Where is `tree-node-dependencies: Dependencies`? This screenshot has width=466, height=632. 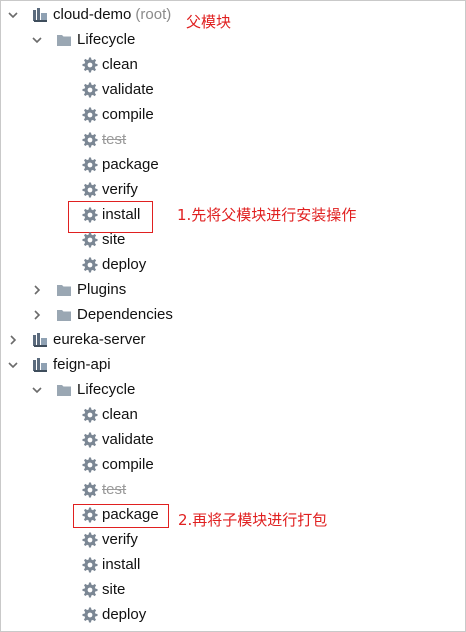 tree-node-dependencies: Dependencies is located at coordinates (230, 314).